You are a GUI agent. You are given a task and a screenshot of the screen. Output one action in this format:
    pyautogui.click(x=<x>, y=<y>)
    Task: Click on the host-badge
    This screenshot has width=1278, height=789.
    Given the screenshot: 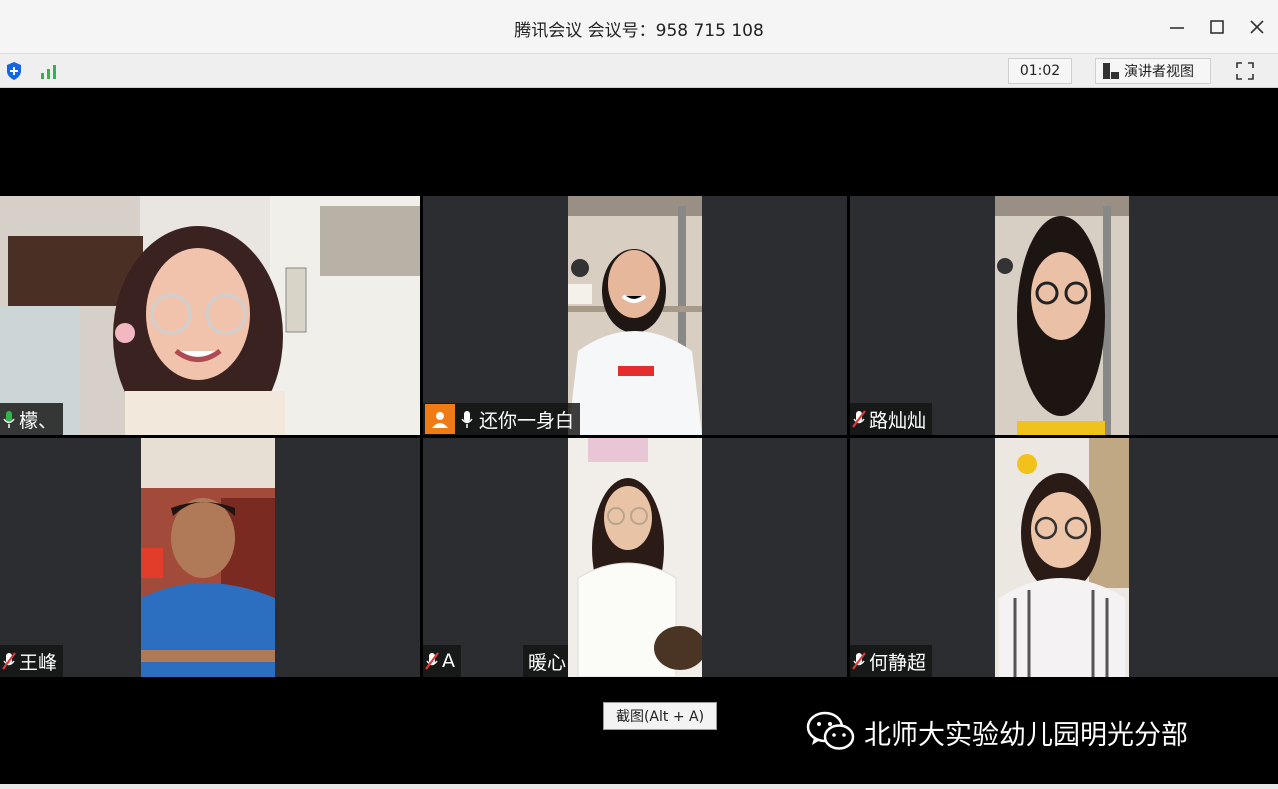 What is the action you would take?
    pyautogui.click(x=440, y=419)
    